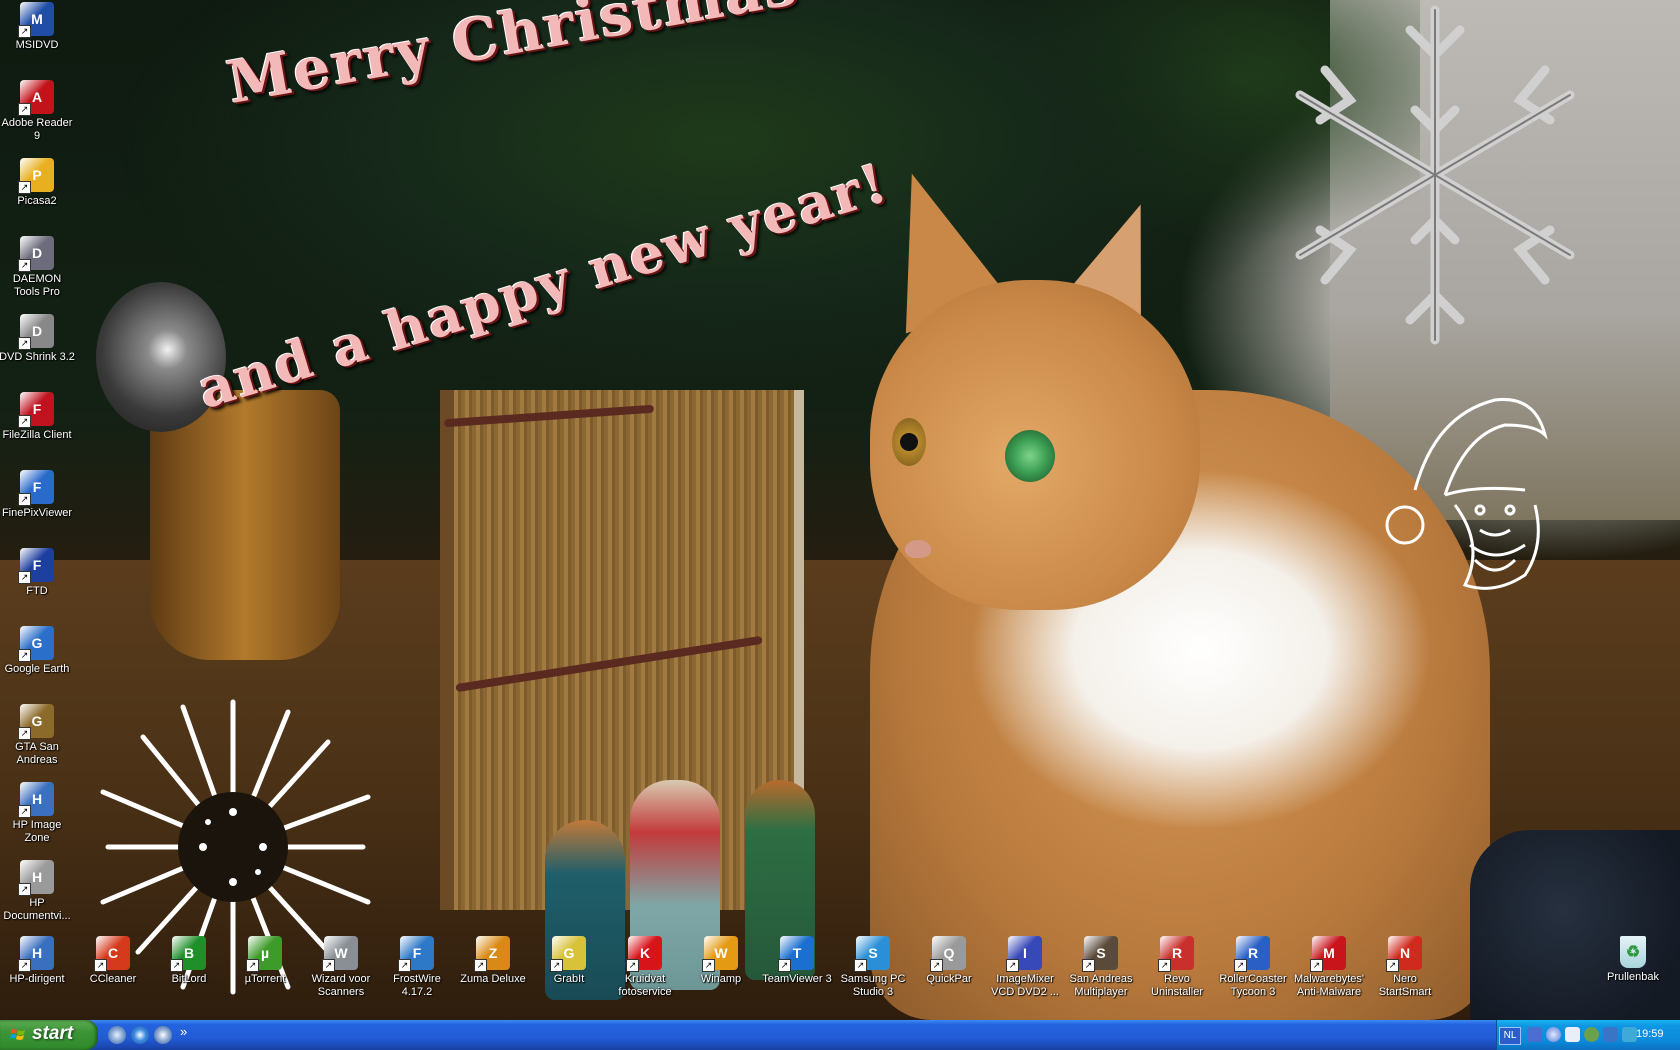 The image size is (1680, 1050). What do you see at coordinates (1404, 954) in the screenshot?
I see `nero-icon: N ↗` at bounding box center [1404, 954].